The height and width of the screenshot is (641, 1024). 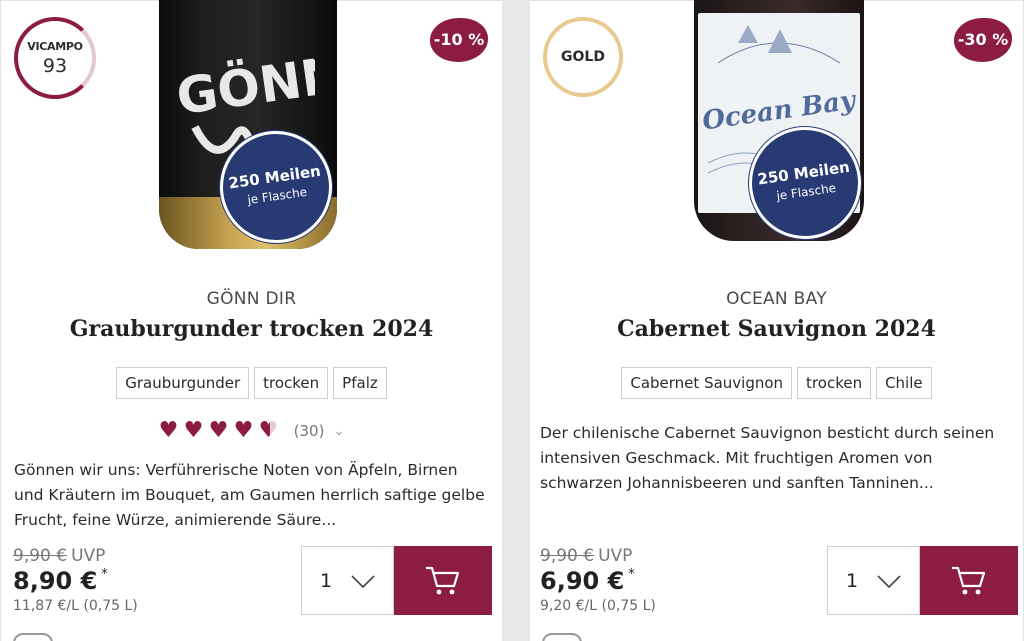 What do you see at coordinates (75, 606) in the screenshot?
I see `price-per-liter: 11,87 €/L (0,75 L)` at bounding box center [75, 606].